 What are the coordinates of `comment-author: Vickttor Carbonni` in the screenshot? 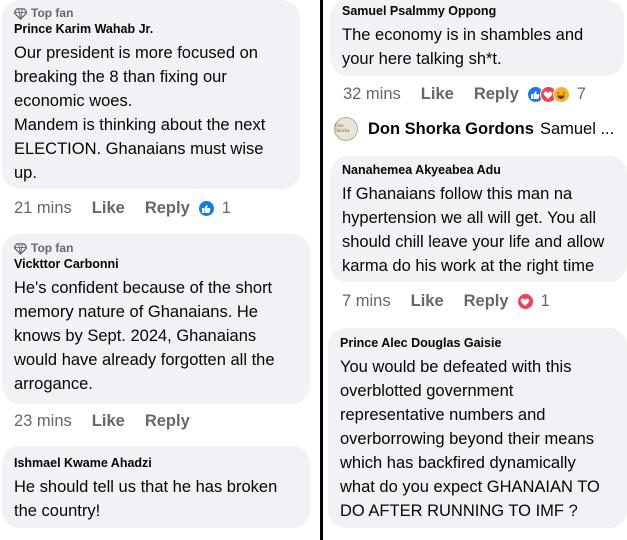 It's located at (156, 264).